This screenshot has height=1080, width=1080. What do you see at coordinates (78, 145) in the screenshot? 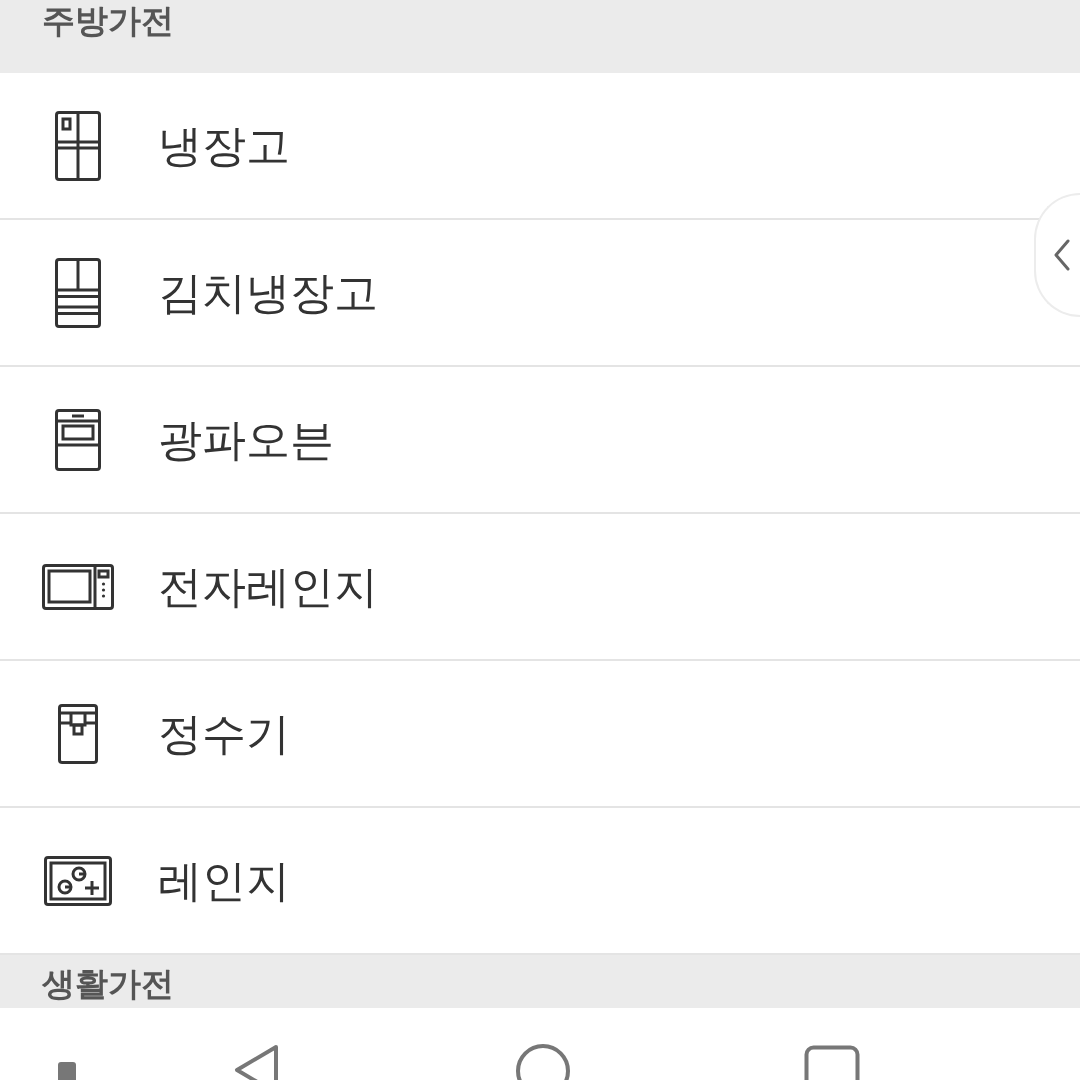
I see `refrigerator-icon` at bounding box center [78, 145].